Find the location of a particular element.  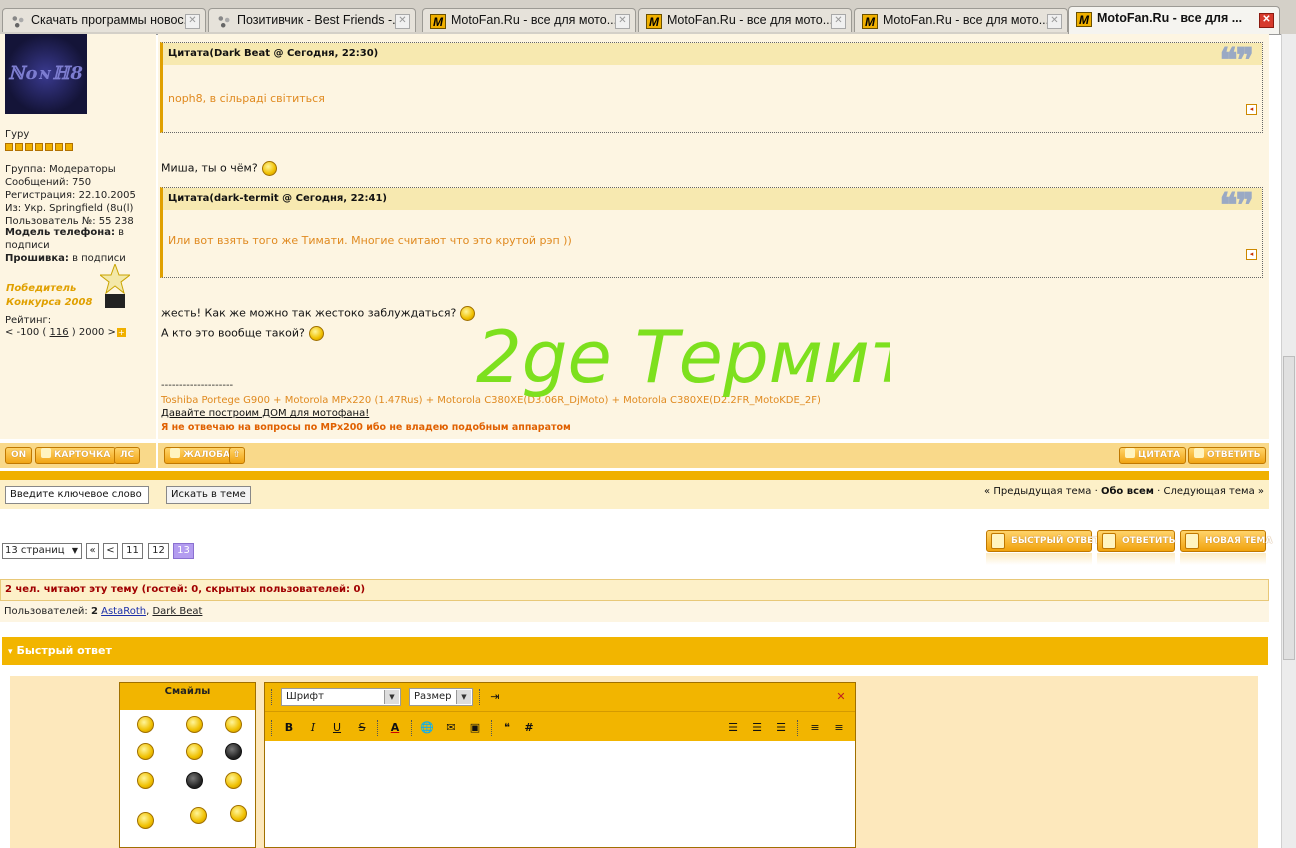

chevron-down-icon: ▼ is located at coordinates (463, 697).